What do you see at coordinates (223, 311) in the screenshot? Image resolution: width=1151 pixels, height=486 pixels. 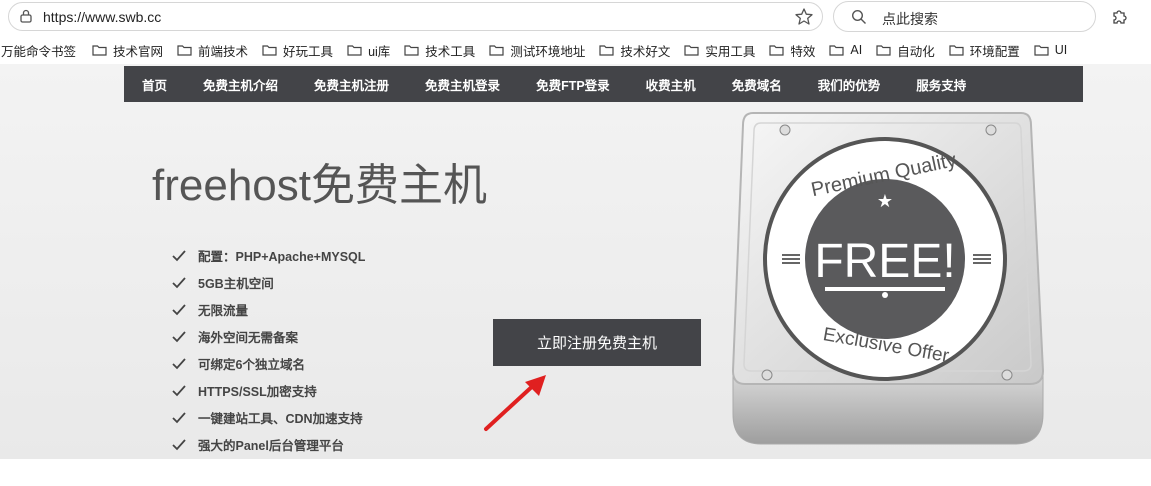 I see `feature-label: 无限流量` at bounding box center [223, 311].